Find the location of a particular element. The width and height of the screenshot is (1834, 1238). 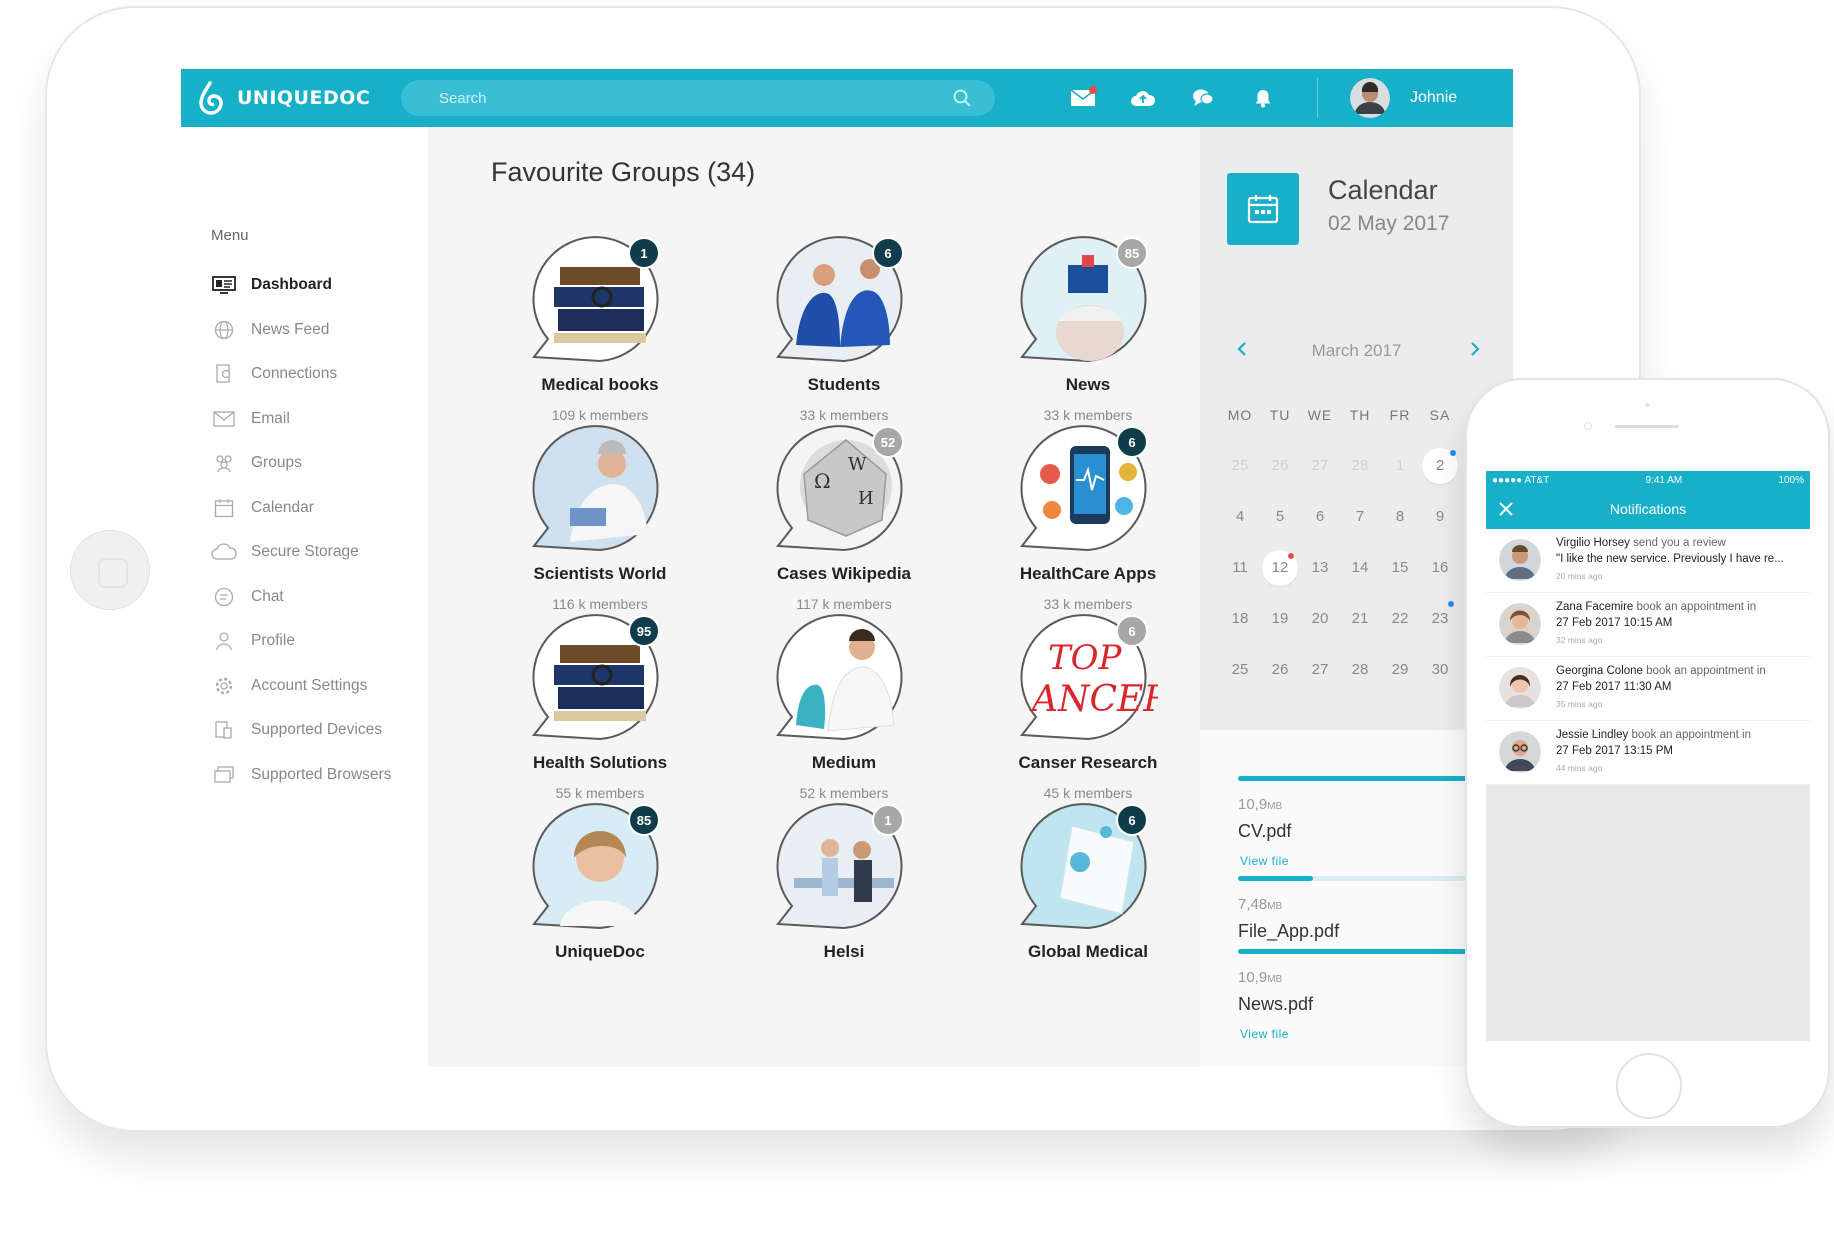

notifications-title: Notifications is located at coordinates (1648, 509).